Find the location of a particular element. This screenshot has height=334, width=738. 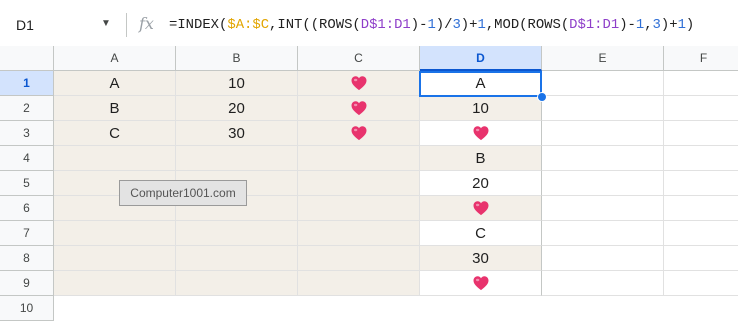

cell-a1: A is located at coordinates (115, 83).